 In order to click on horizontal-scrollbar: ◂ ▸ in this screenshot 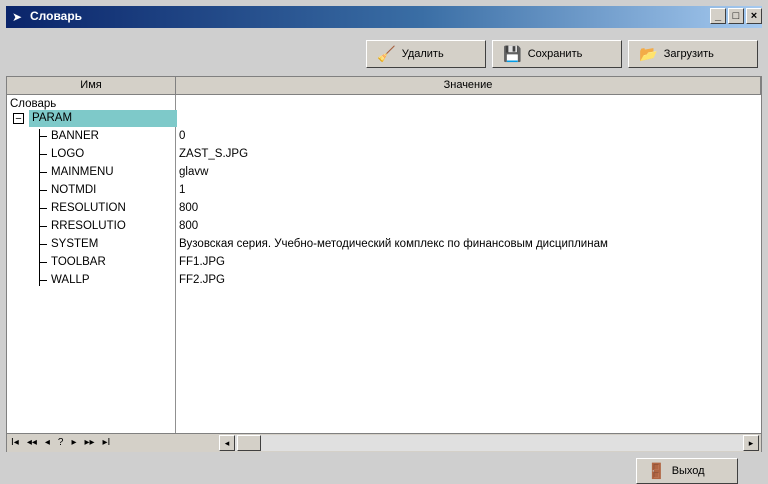, I will do `click(489, 443)`.